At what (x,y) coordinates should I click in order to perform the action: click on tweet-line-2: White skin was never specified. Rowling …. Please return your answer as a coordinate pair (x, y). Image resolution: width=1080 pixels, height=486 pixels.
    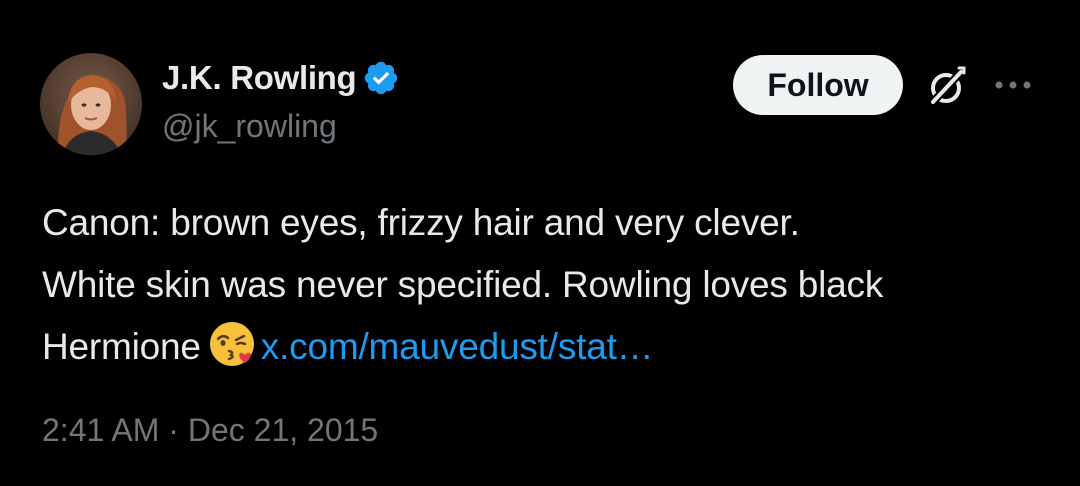
    Looking at the image, I should click on (463, 284).